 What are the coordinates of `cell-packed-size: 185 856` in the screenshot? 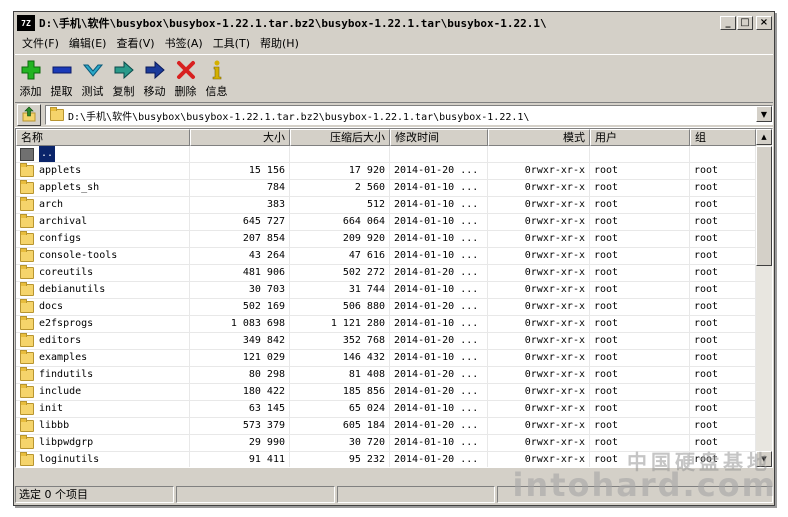 It's located at (340, 392).